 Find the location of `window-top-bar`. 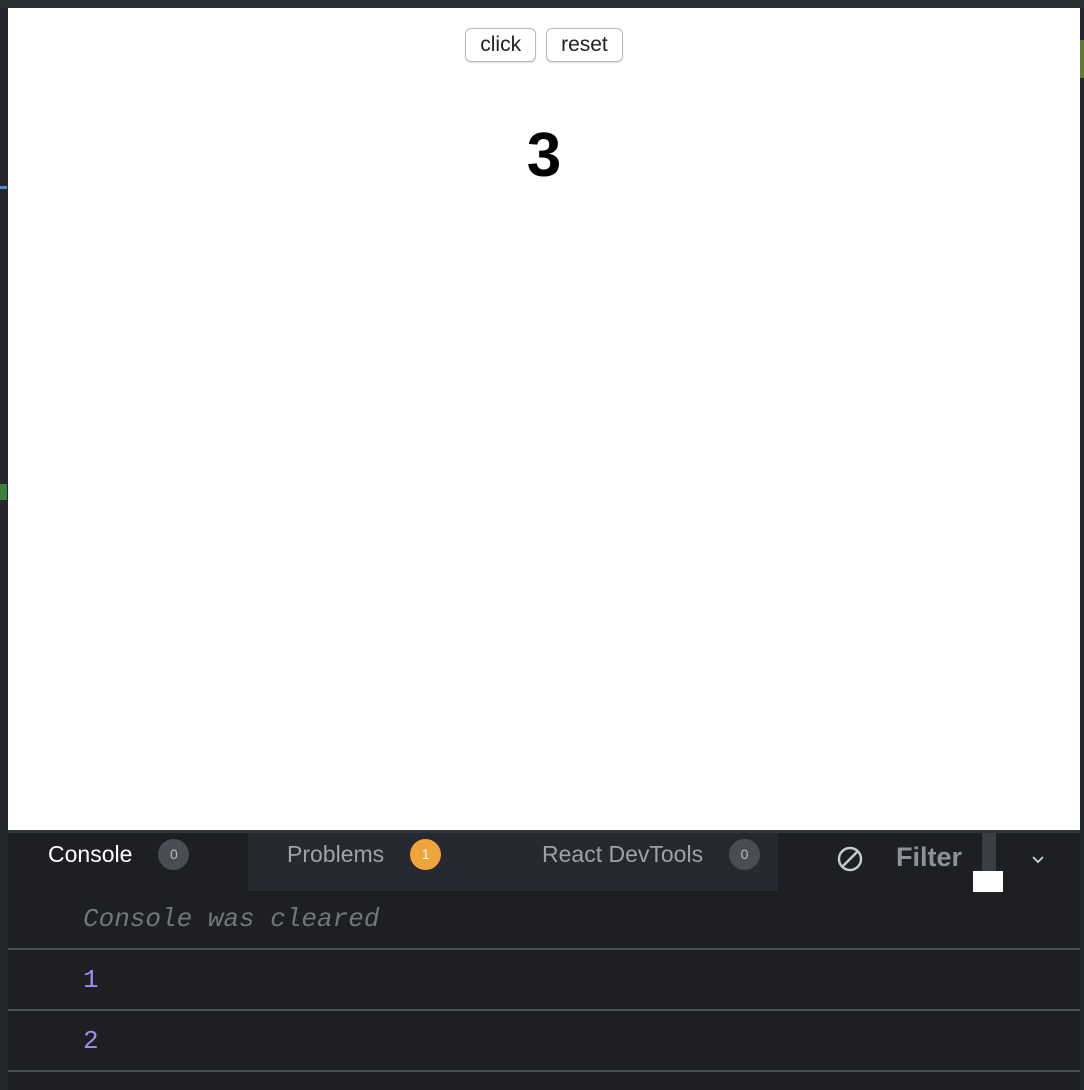

window-top-bar is located at coordinates (542, 4).